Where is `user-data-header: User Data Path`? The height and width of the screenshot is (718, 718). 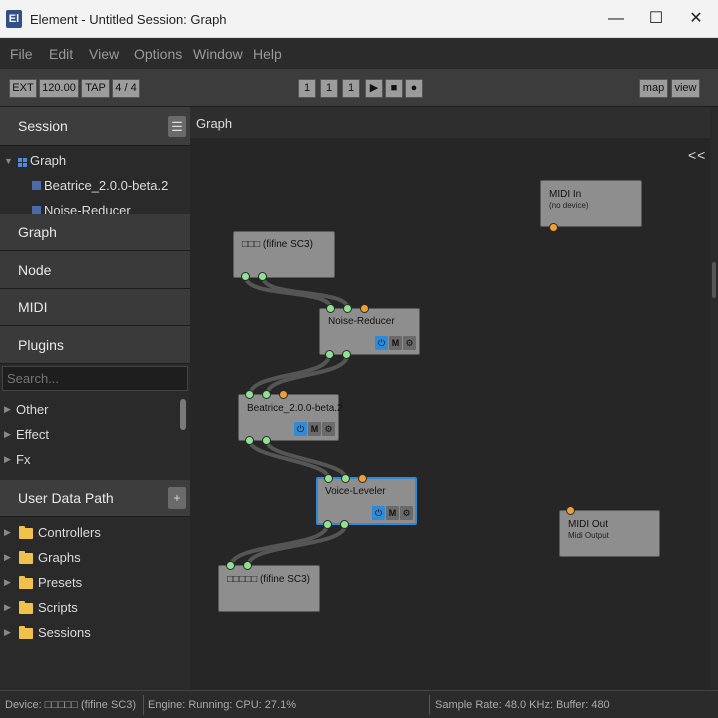 user-data-header: User Data Path is located at coordinates (95, 498).